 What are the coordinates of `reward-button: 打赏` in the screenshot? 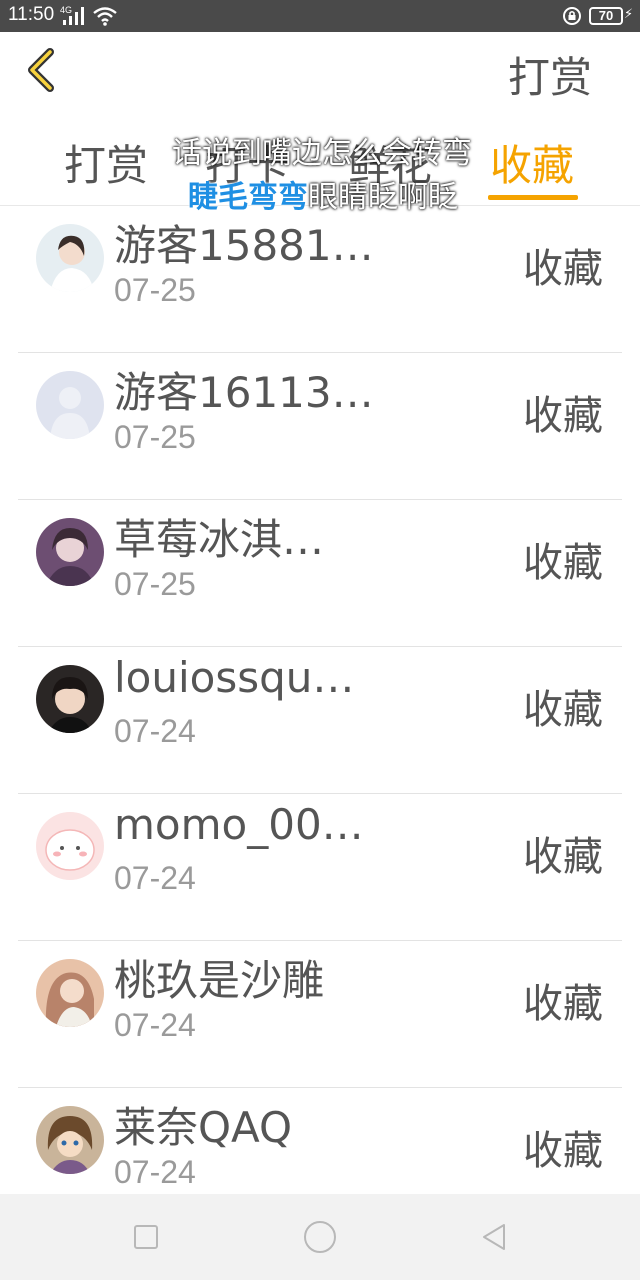 It's located at (550, 74).